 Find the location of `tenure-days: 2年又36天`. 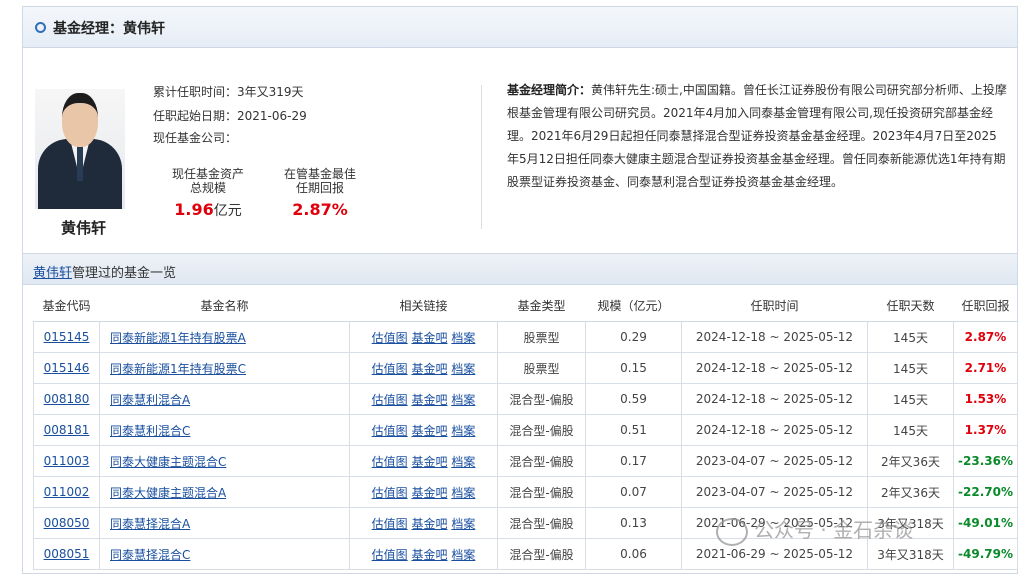

tenure-days: 2年又36天 is located at coordinates (910, 492).